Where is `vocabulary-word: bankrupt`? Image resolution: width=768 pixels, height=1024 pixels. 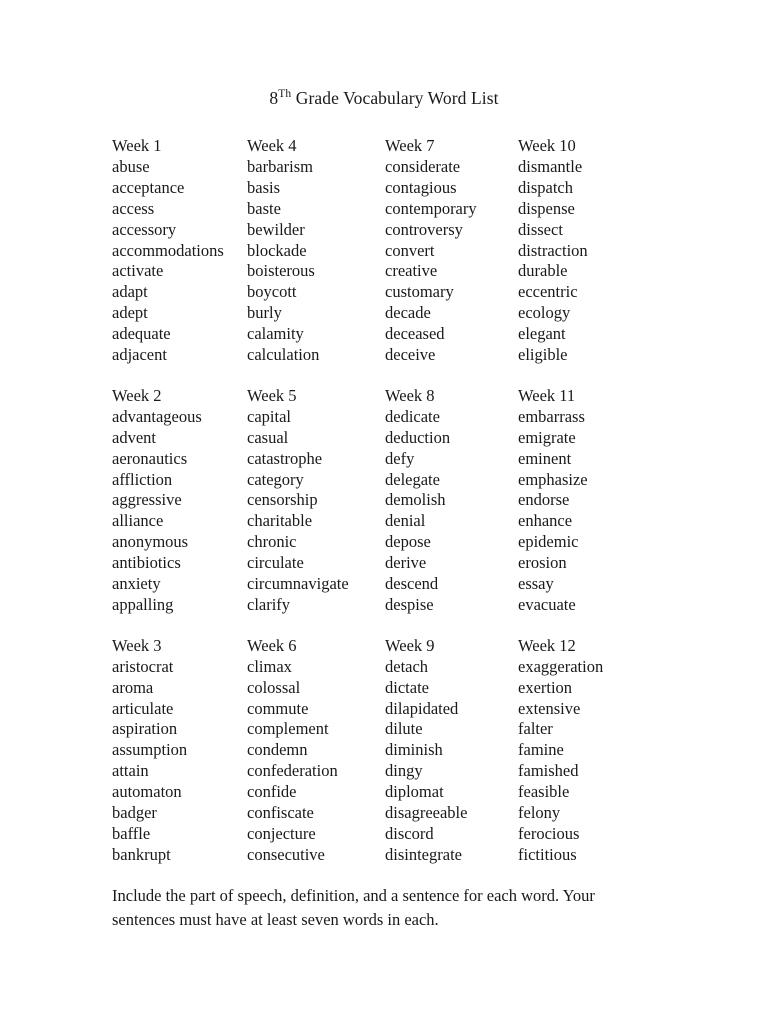
vocabulary-word: bankrupt is located at coordinates (141, 854).